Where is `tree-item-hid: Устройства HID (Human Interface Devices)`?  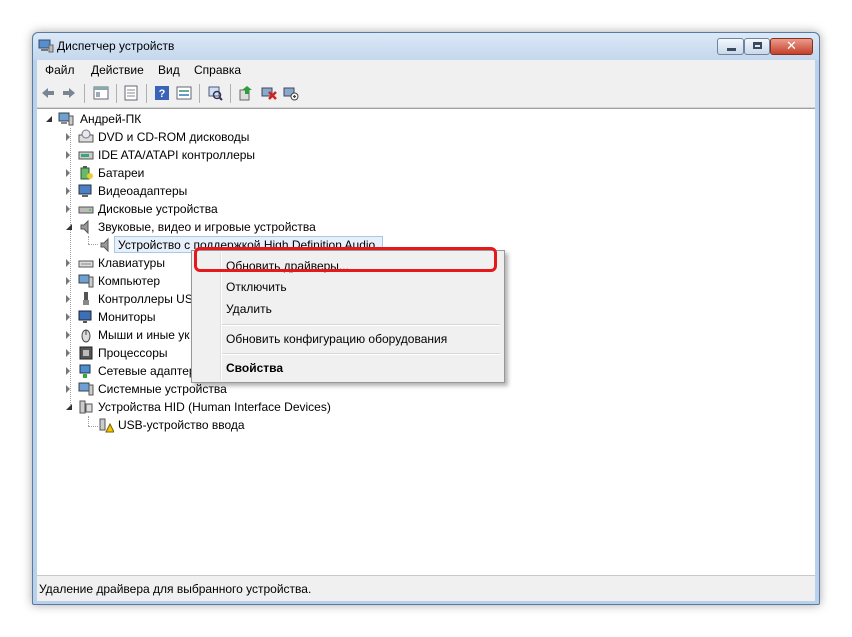
tree-item-hid: Устройства HID (Human Interface Devices) is located at coordinates (206, 407).